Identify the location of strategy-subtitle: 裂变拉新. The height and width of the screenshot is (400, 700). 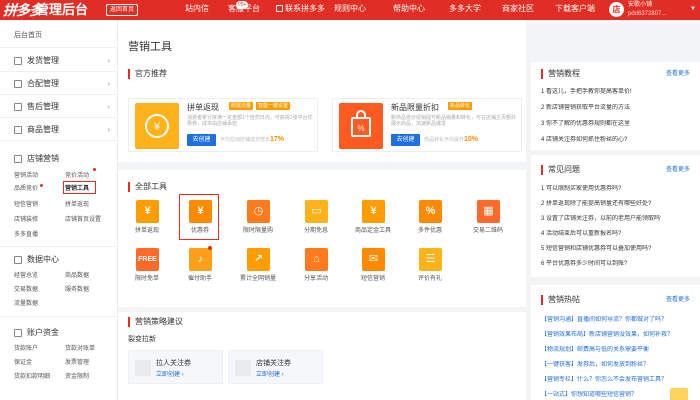
(142, 339).